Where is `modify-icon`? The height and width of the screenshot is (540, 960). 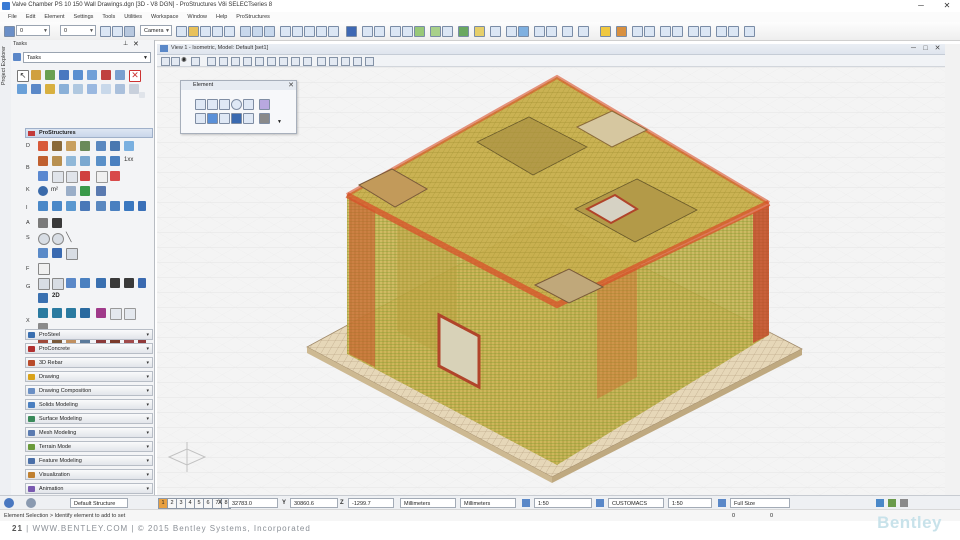
modify-icon is located at coordinates (92, 89).